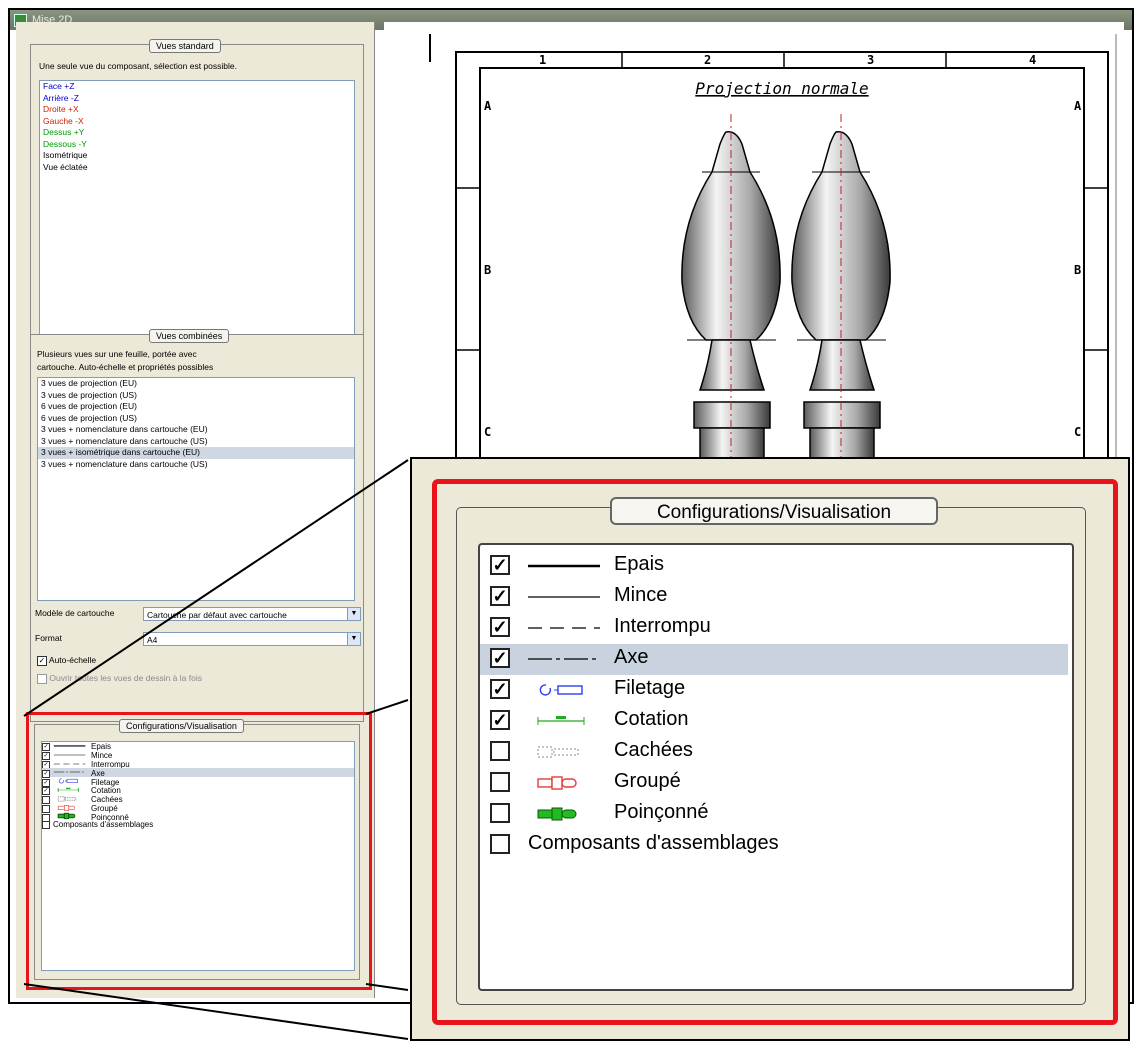 The height and width of the screenshot is (1041, 1135). Describe the element at coordinates (641, 595) in the screenshot. I see `config-item-label: Mince` at that location.